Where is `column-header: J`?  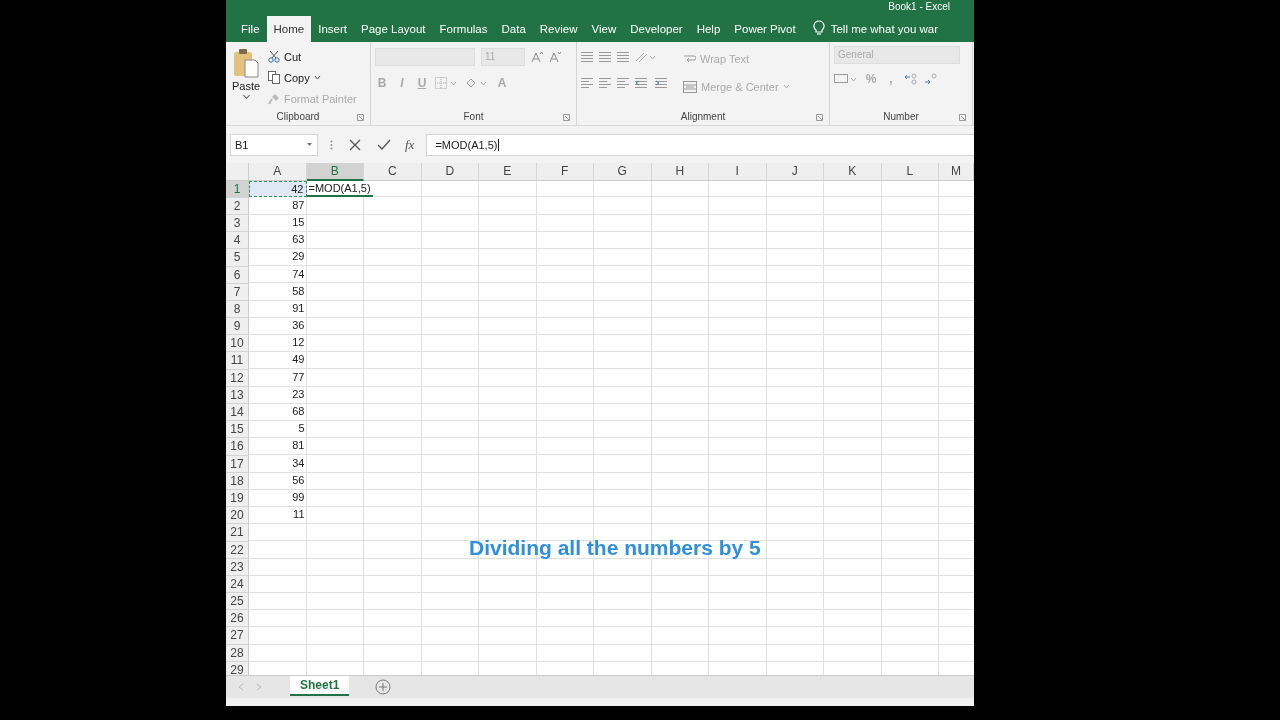 column-header: J is located at coordinates (795, 172).